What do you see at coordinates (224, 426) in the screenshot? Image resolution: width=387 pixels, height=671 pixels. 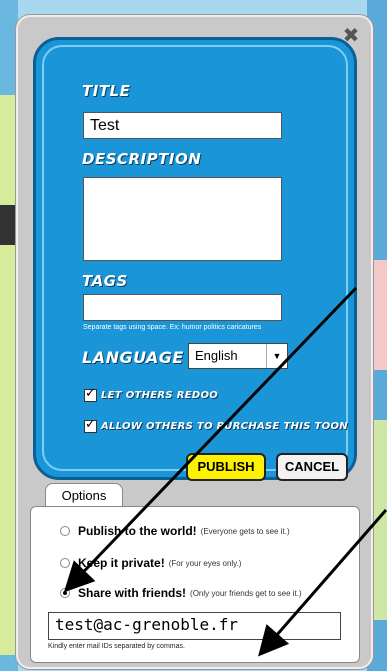 I see `purchase-checkbox-label: ALLOW OTHERS TO PURCHASE THIS TOON` at bounding box center [224, 426].